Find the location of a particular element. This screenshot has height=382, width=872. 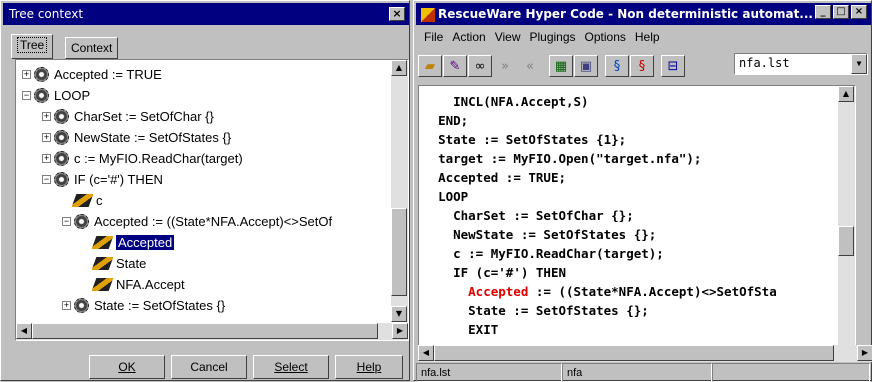

tree-item: + State := SetOfStates {} is located at coordinates (143, 305).